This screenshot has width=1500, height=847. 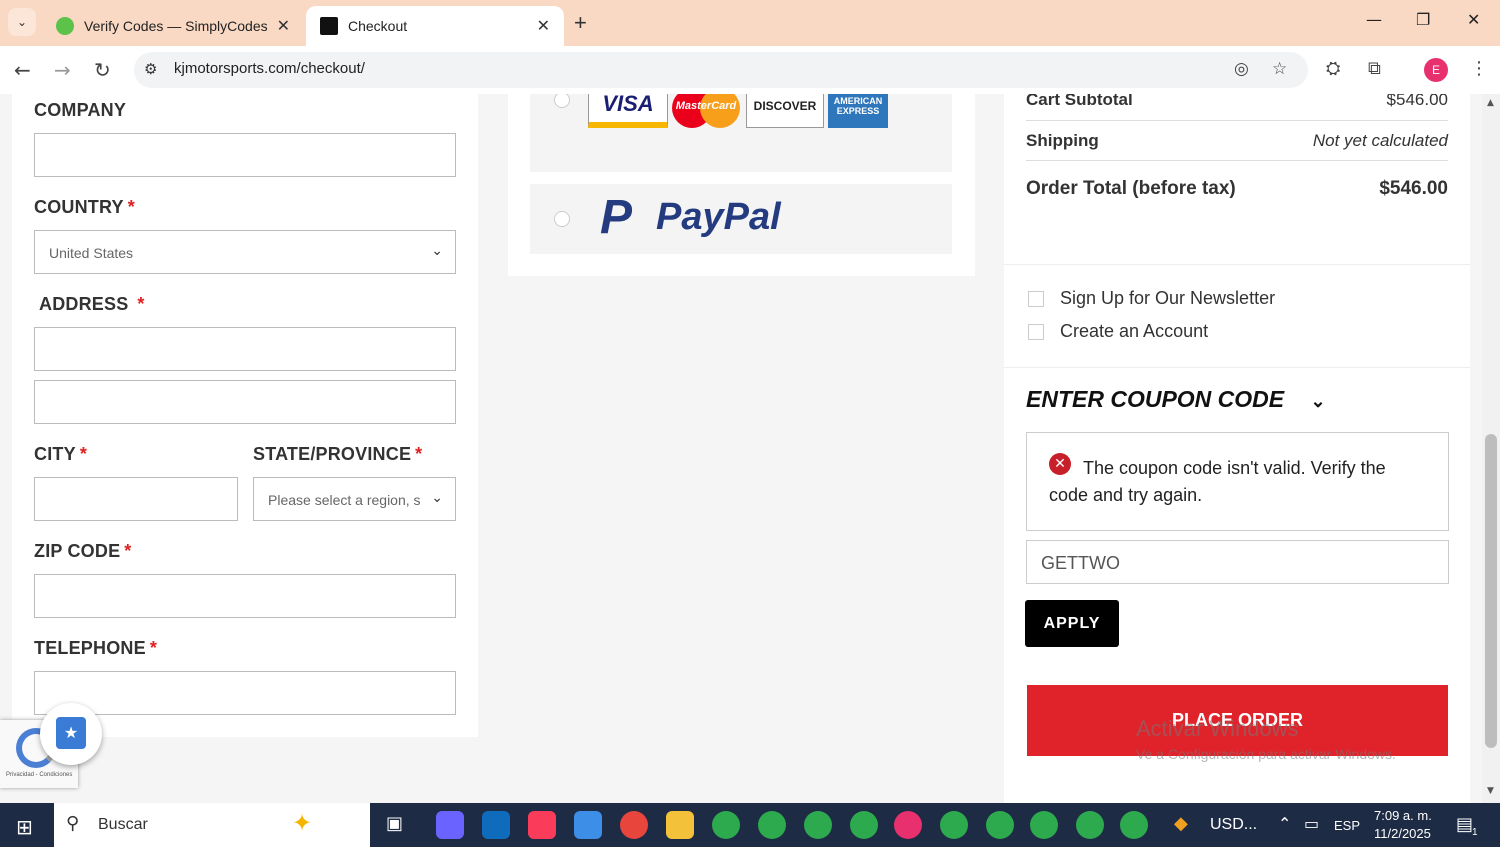 What do you see at coordinates (245, 252) in the screenshot?
I see `country-select: United States ⌄` at bounding box center [245, 252].